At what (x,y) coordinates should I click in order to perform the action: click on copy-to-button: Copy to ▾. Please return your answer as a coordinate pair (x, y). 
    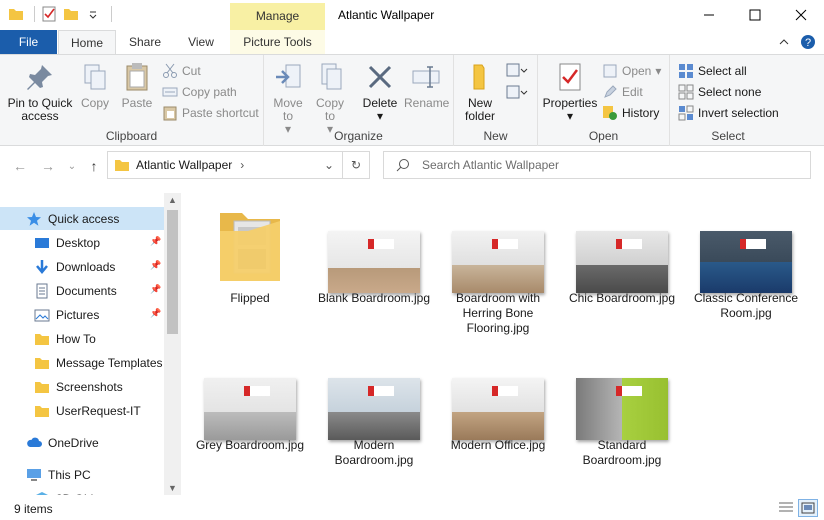
    Looking at the image, I should click on (330, 98).